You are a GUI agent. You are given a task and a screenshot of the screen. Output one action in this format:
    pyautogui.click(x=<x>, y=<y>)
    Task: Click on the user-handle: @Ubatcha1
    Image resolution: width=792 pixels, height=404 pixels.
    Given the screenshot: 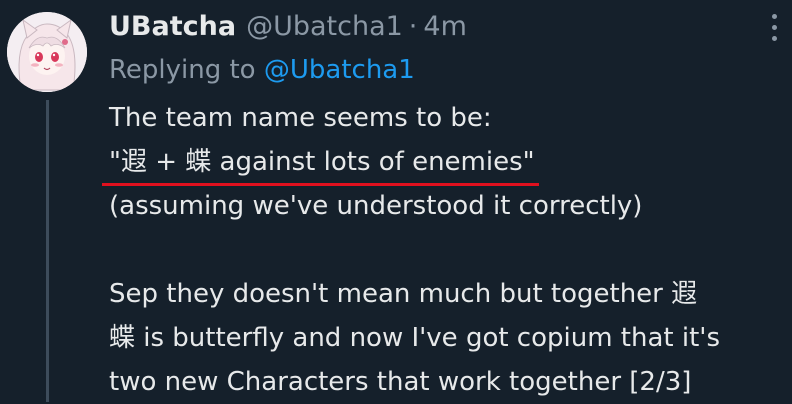 What is the action you would take?
    pyautogui.click(x=324, y=26)
    